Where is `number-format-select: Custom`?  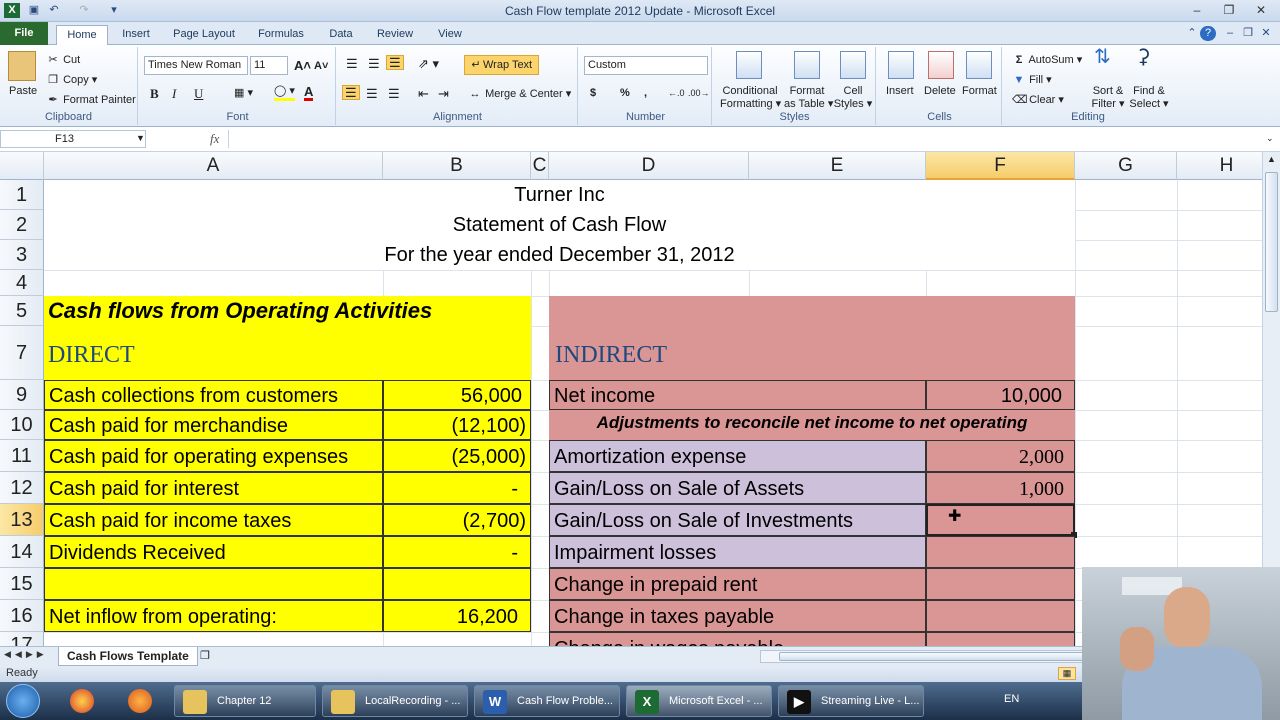 number-format-select: Custom is located at coordinates (646, 65).